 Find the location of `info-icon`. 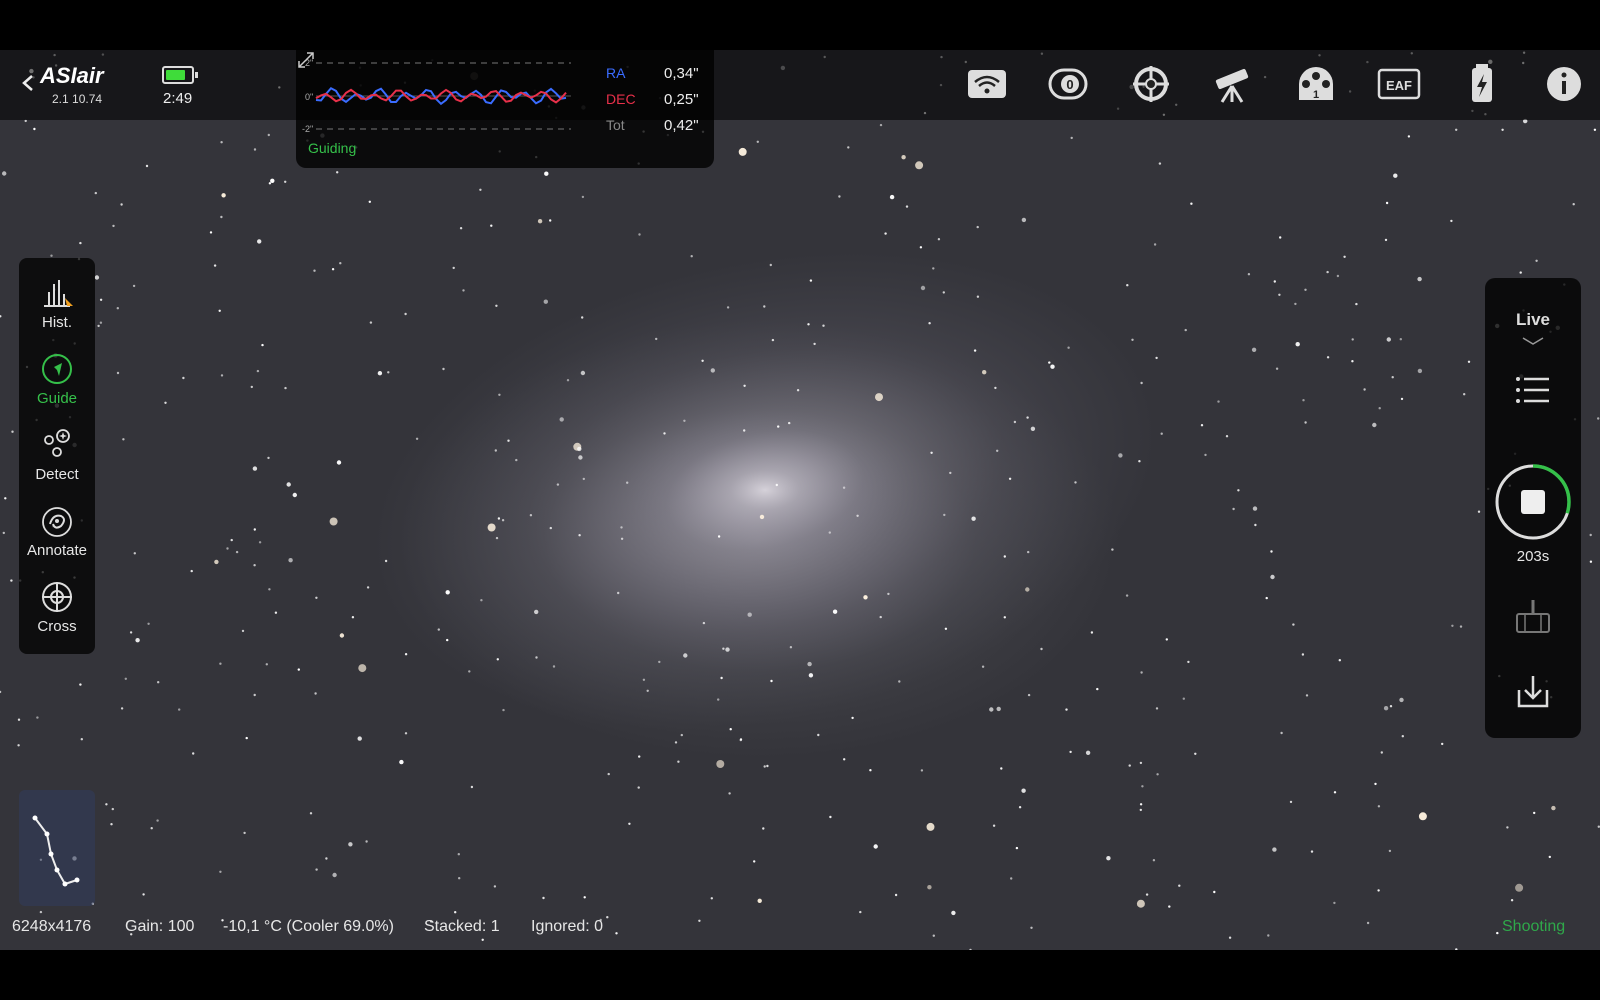

info-icon is located at coordinates (1564, 84).